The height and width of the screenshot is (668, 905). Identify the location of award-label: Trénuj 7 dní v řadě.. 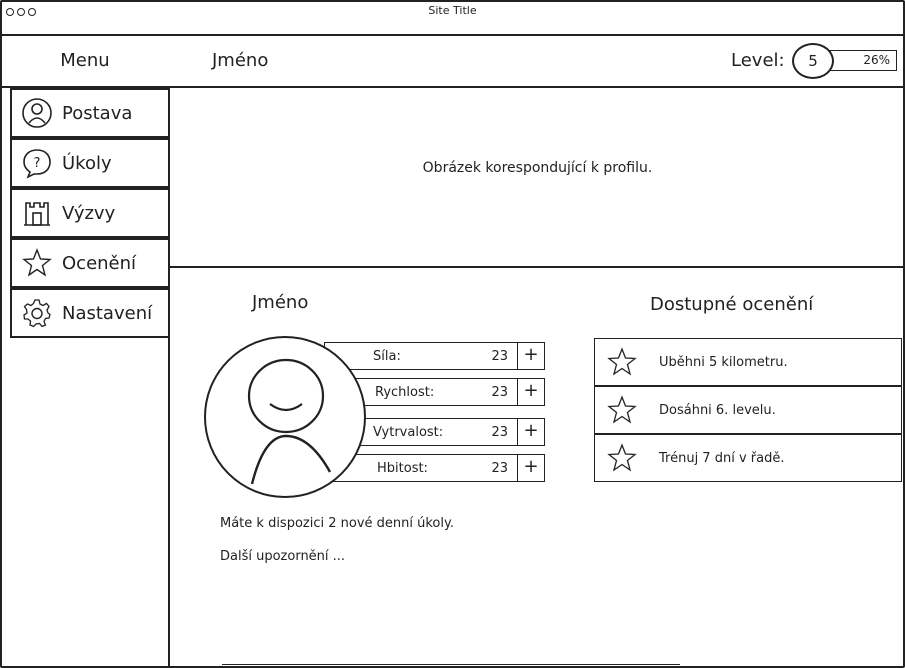
(722, 458).